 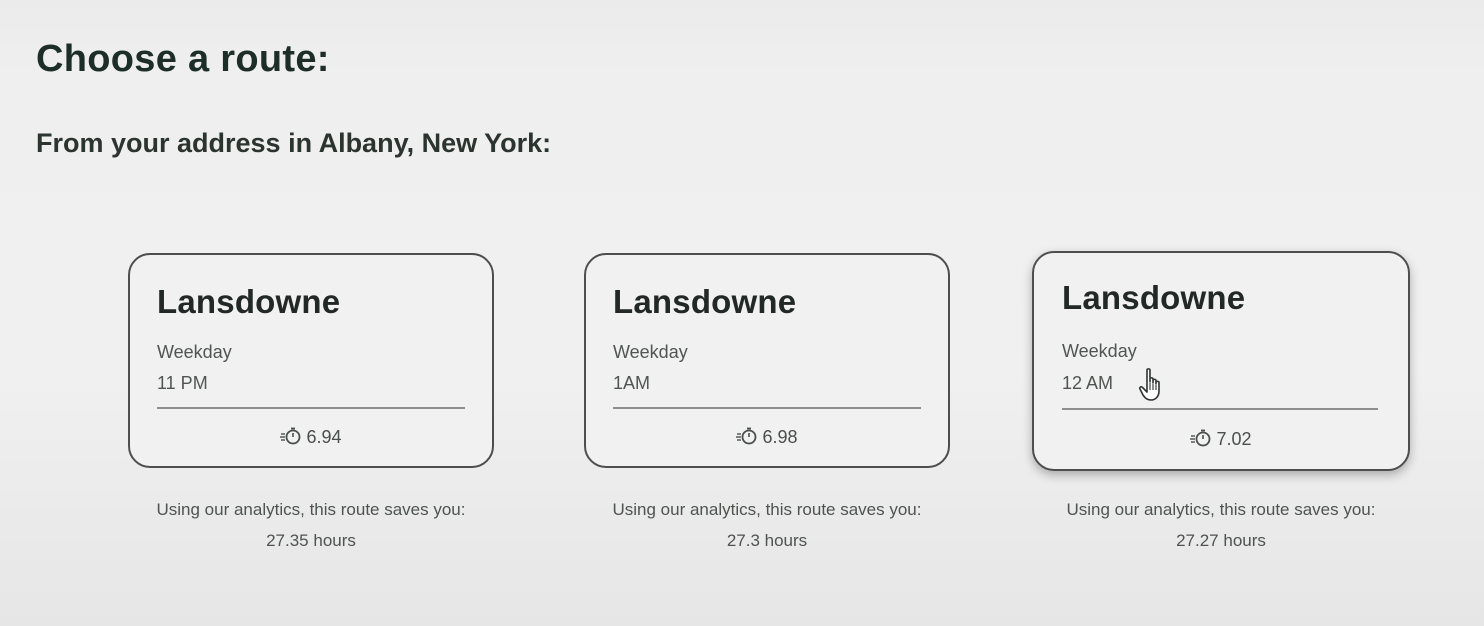 I want to click on route-score-value: 6.98, so click(x=780, y=437).